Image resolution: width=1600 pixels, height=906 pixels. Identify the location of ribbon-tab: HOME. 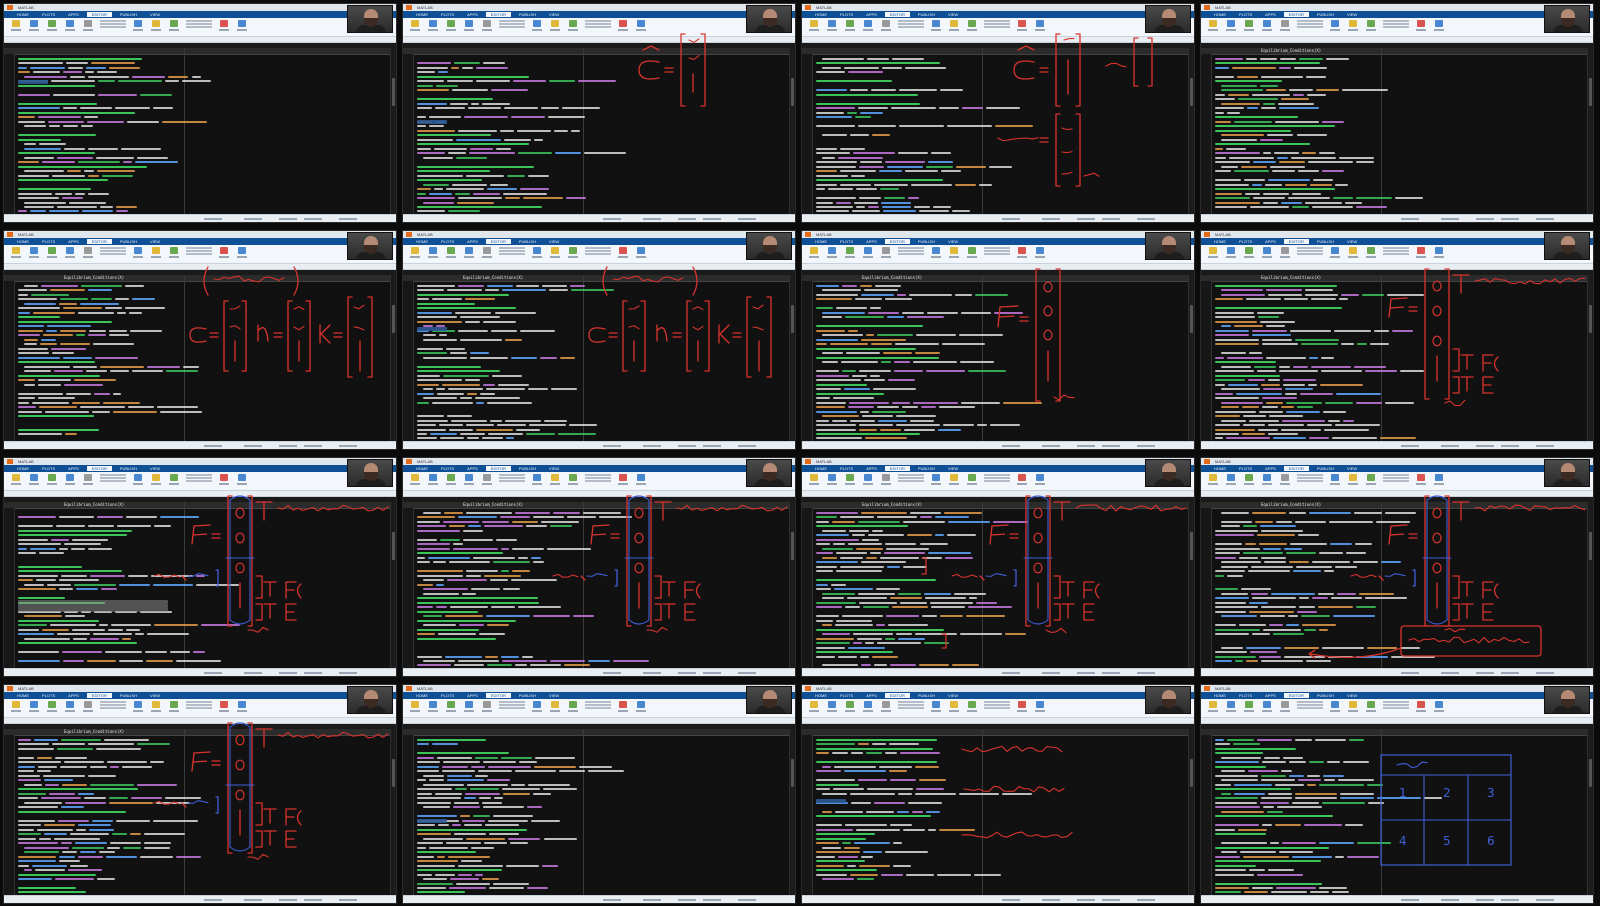
(422, 695).